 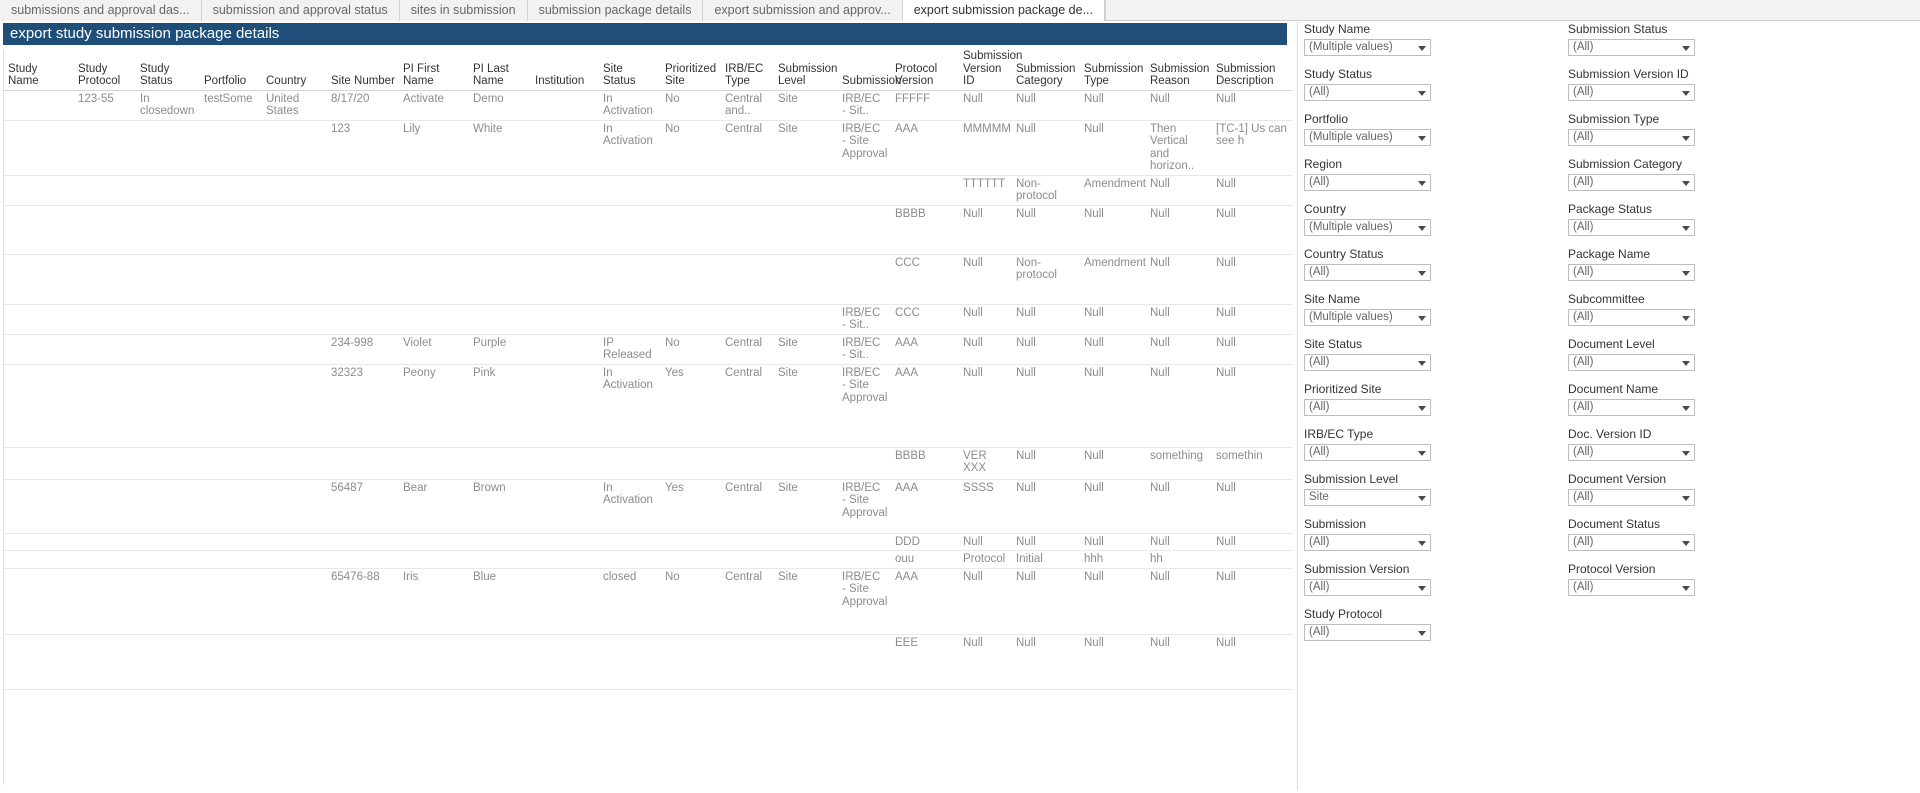 I want to click on table-cell: In closedown, so click(x=168, y=105).